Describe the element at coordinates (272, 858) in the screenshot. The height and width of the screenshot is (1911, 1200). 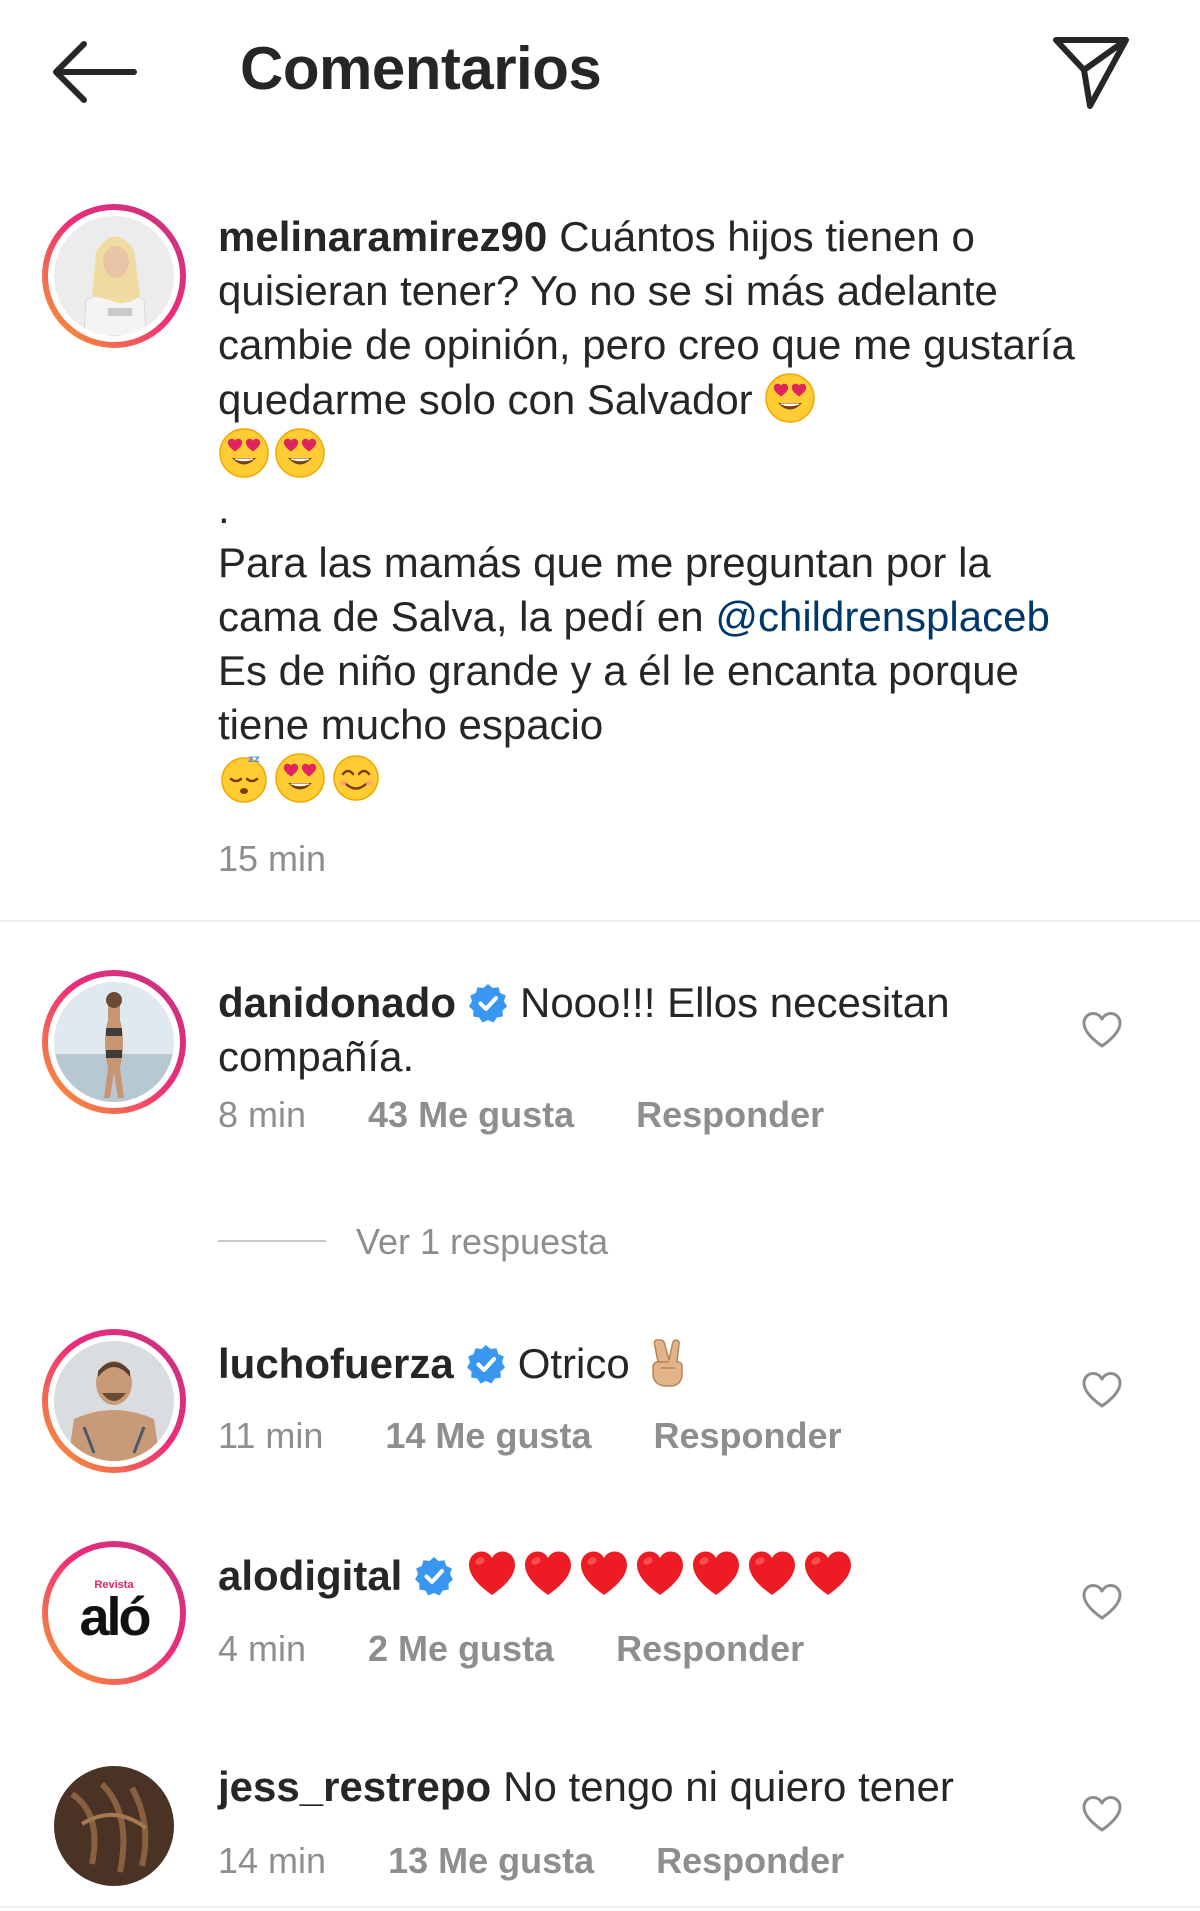
I see `caption-timestamp: 15 min` at that location.